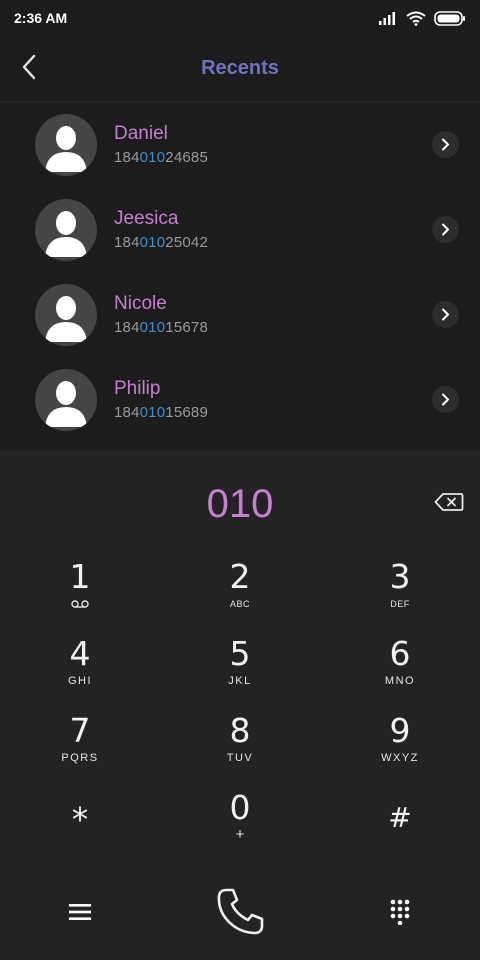 The image size is (480, 960). I want to click on key-digit: 5, so click(240, 653).